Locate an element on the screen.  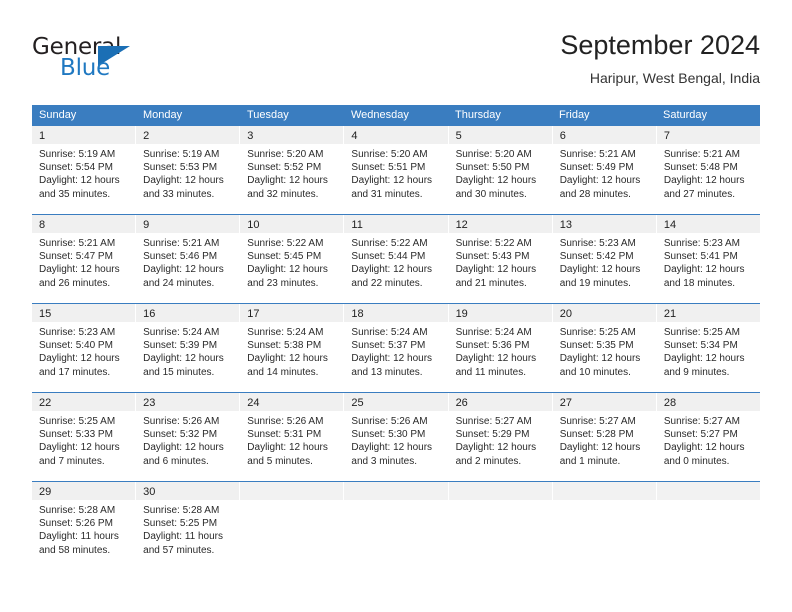
day-number: 23 is located at coordinates (149, 403).